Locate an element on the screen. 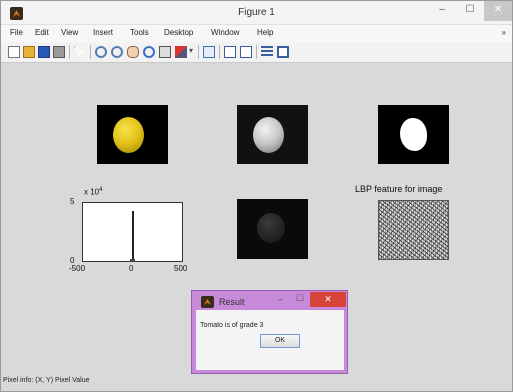 The image size is (513, 392). histogram-bar is located at coordinates (133, 236).